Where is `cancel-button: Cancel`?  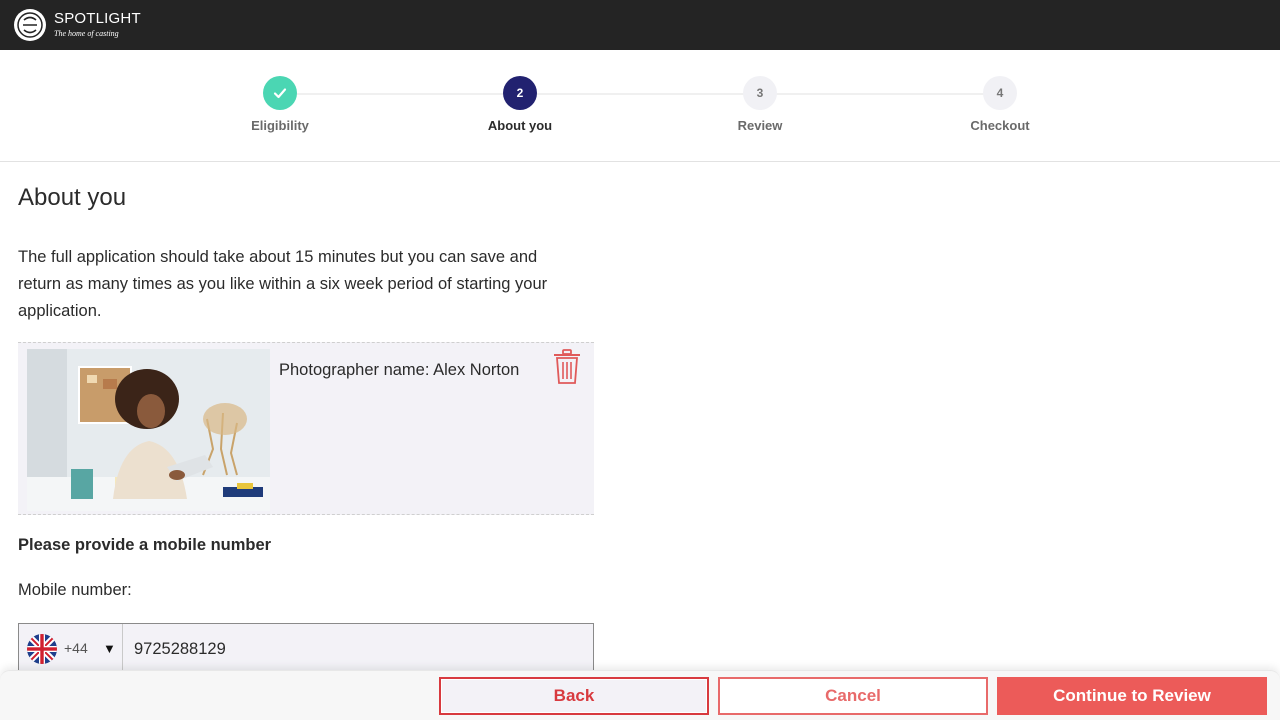 cancel-button: Cancel is located at coordinates (853, 696).